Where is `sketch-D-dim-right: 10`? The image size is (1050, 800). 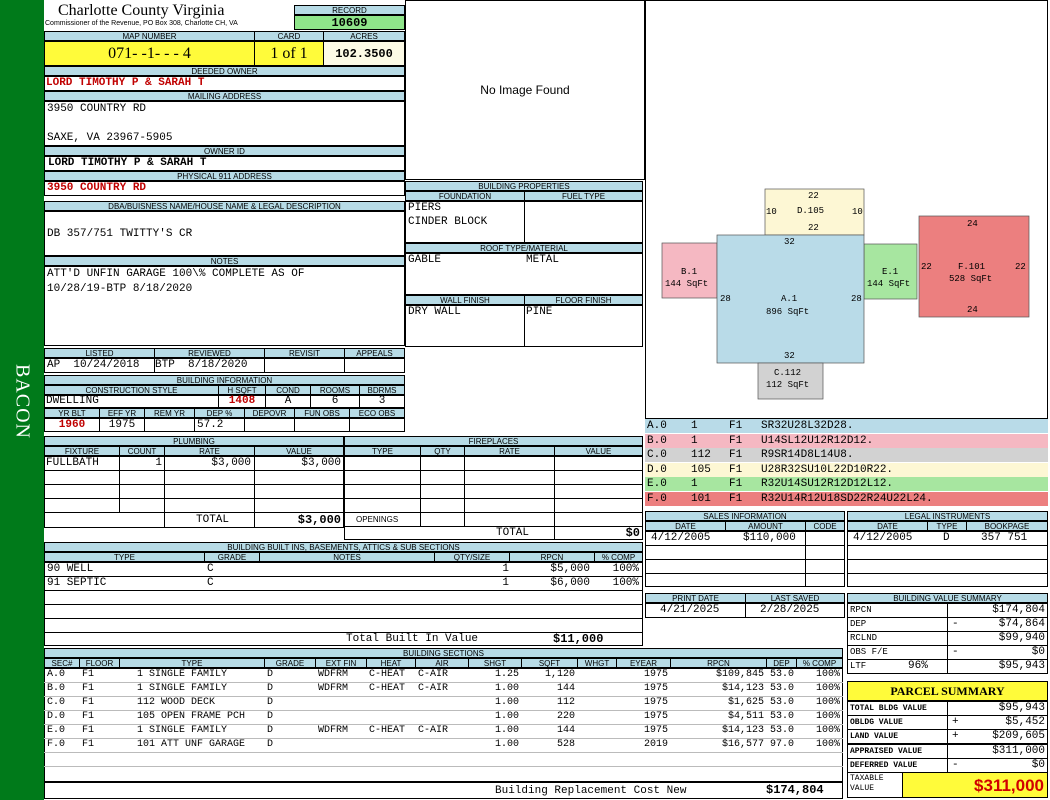
sketch-D-dim-right: 10 is located at coordinates (857, 212).